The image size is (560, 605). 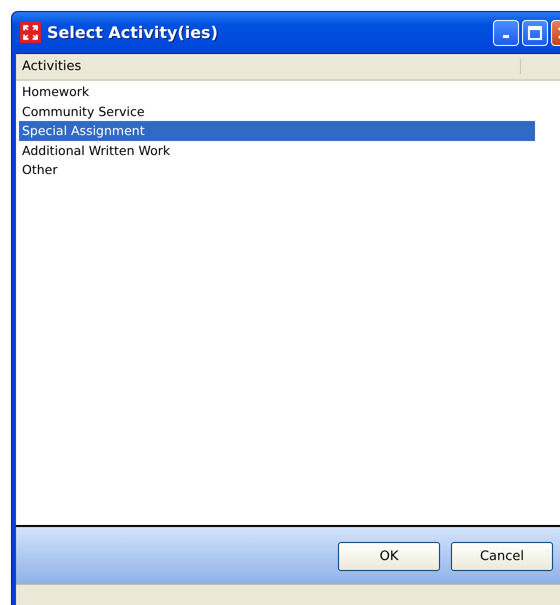 I want to click on list-item: Additional Written Work, so click(x=277, y=150).